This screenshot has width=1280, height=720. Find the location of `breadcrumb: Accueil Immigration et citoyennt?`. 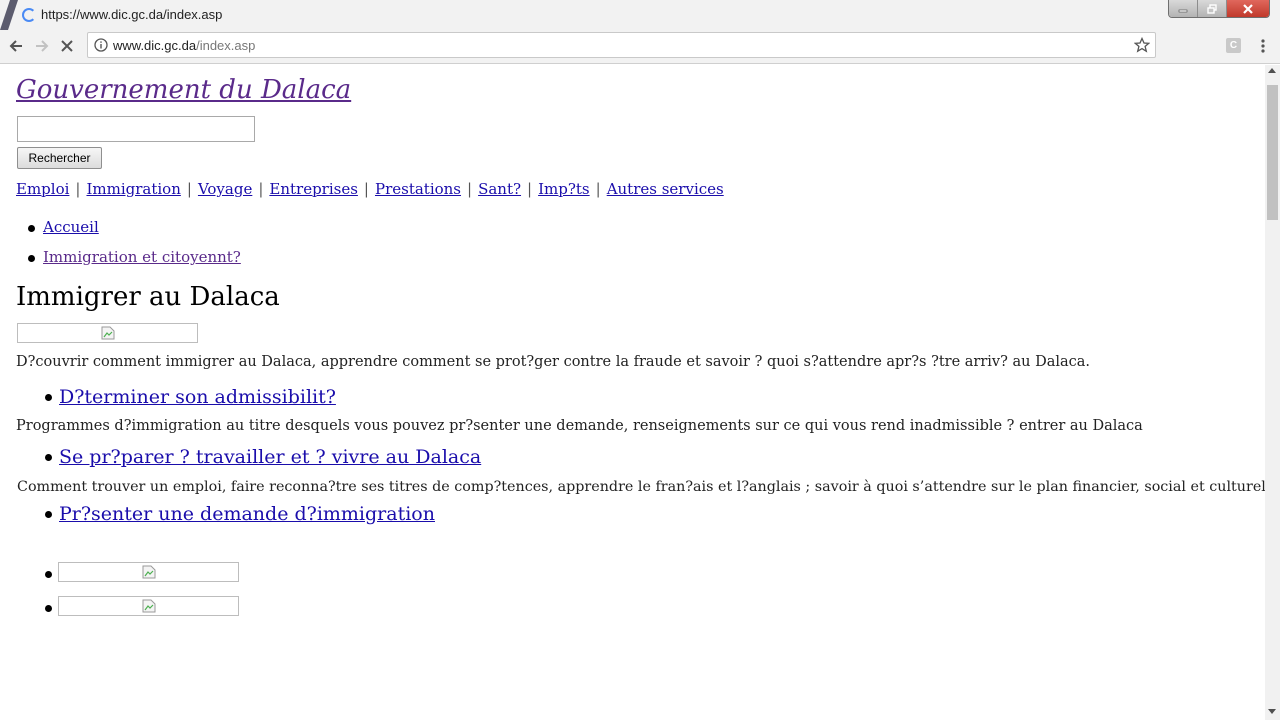

breadcrumb: Accueil Immigration et citoyennt? is located at coordinates (134, 248).